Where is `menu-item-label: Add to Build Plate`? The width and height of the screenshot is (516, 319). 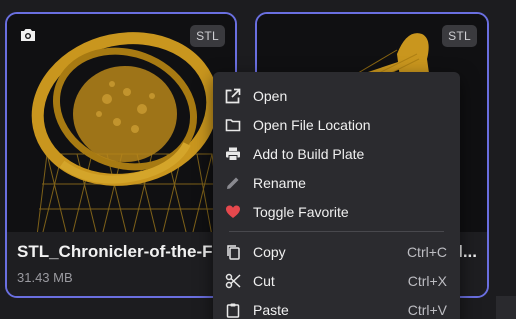 menu-item-label: Add to Build Plate is located at coordinates (309, 154).